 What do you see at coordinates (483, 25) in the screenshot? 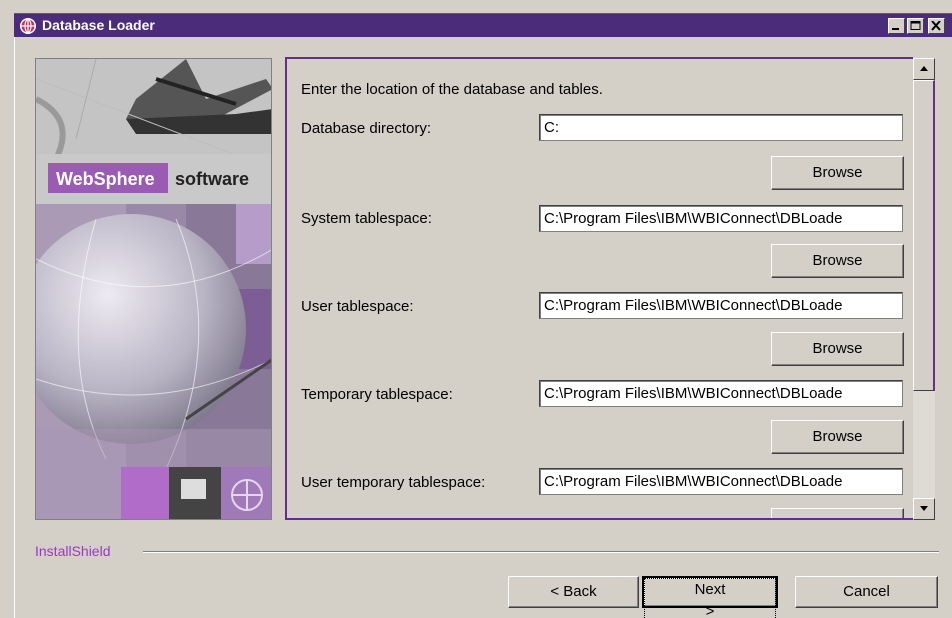
I see `title-bar: Database Loader` at bounding box center [483, 25].